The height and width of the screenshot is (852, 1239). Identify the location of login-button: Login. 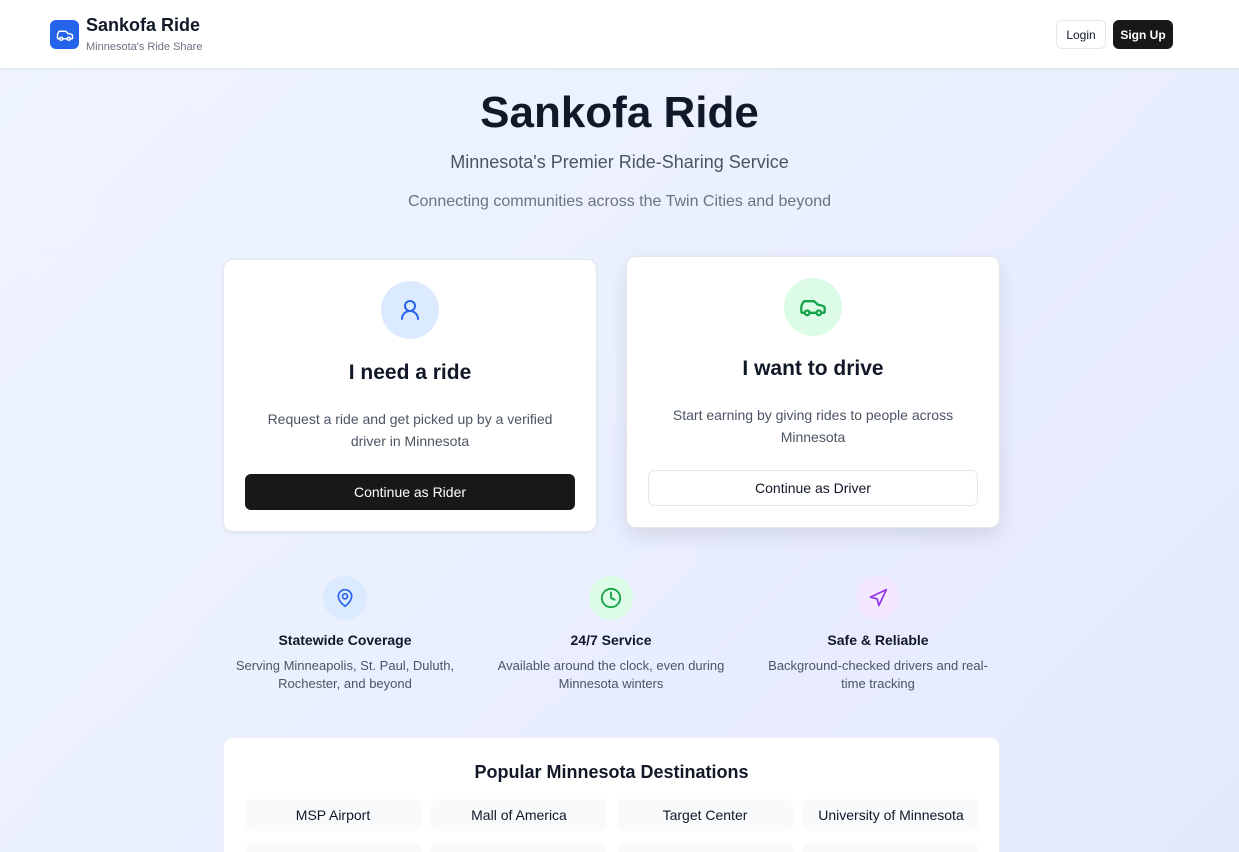
(1081, 34).